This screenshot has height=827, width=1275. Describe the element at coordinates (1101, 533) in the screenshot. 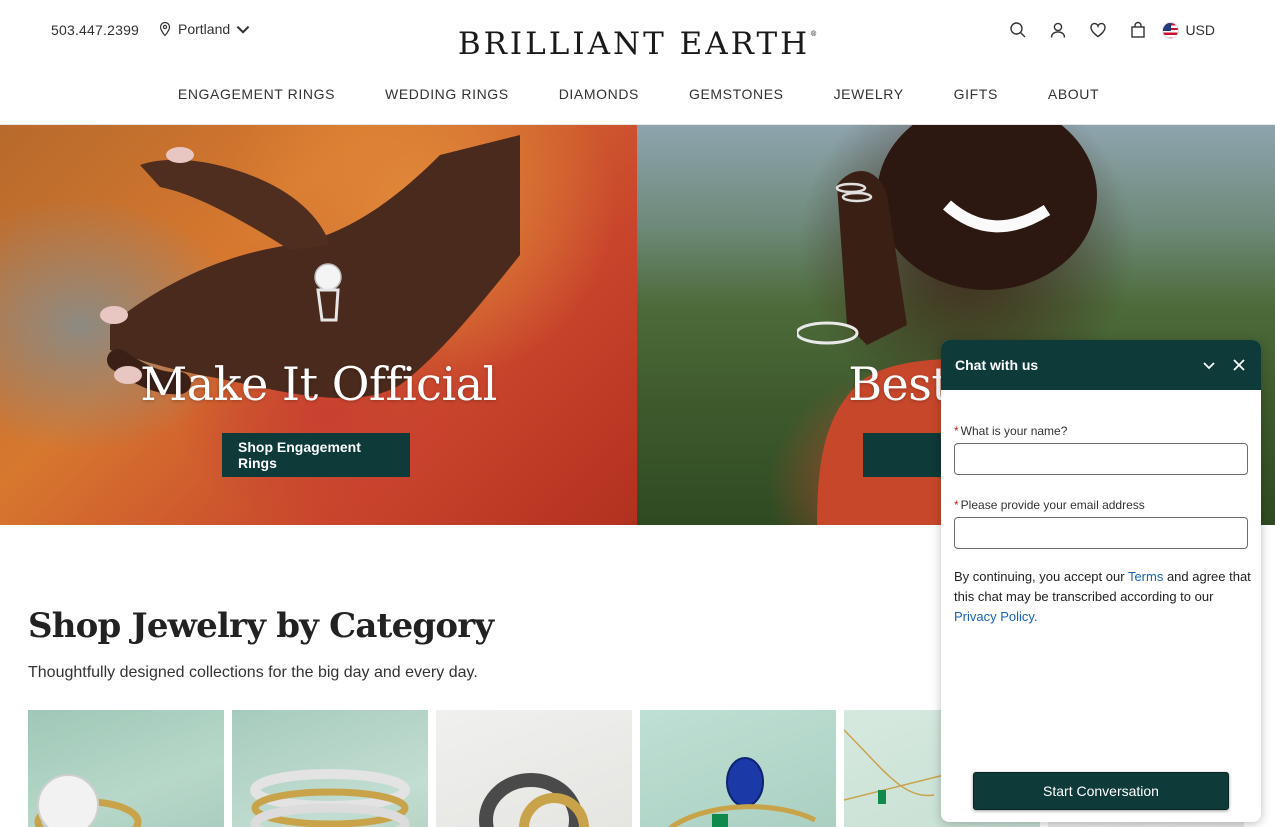

I see `email-input` at that location.